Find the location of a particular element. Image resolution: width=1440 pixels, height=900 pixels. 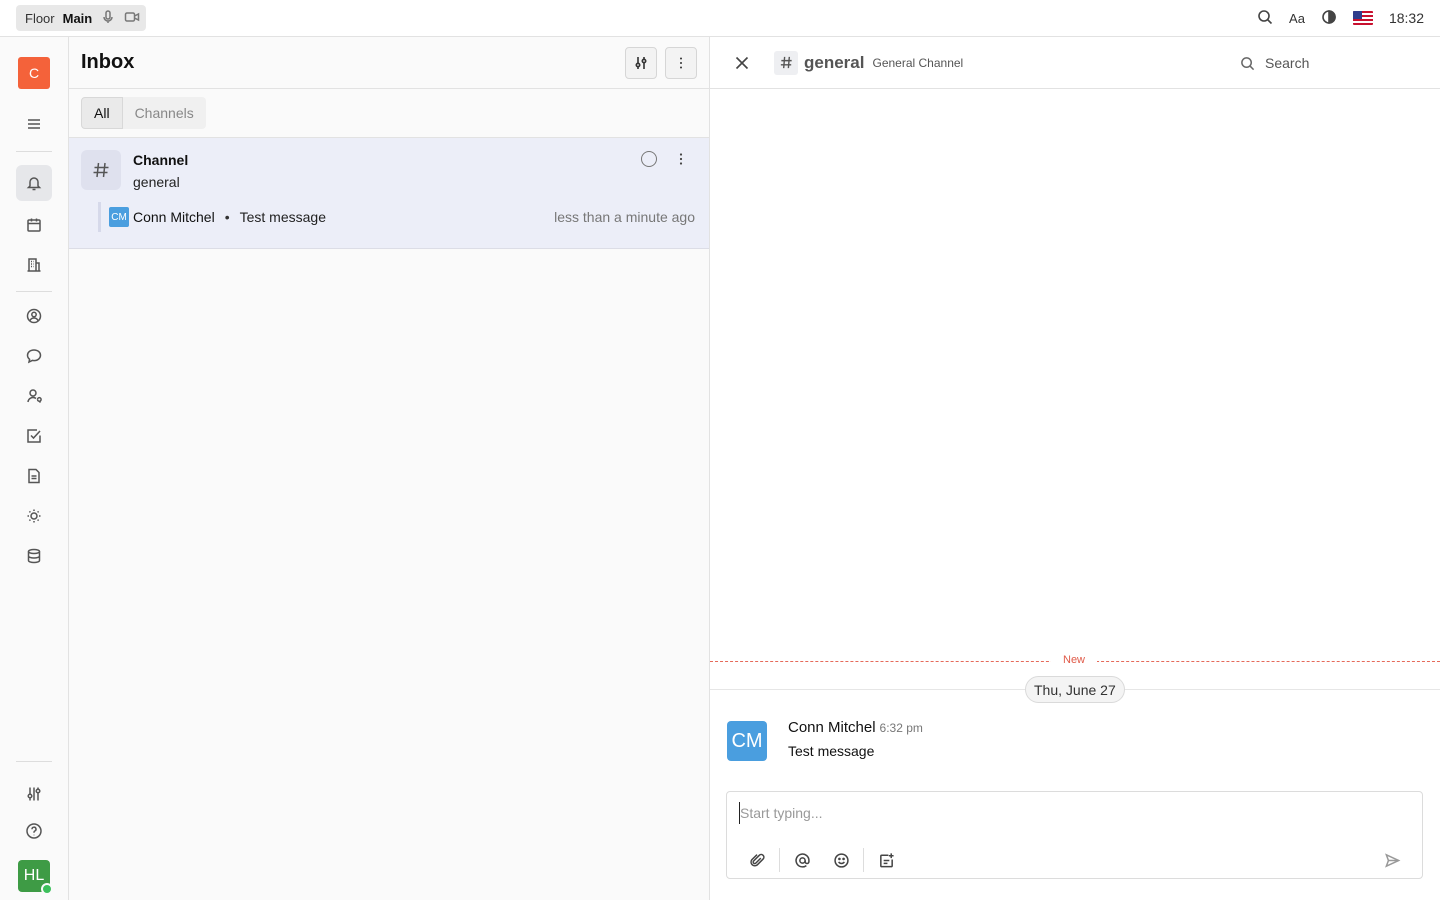

message-time: 6:32 pm is located at coordinates (901, 728).